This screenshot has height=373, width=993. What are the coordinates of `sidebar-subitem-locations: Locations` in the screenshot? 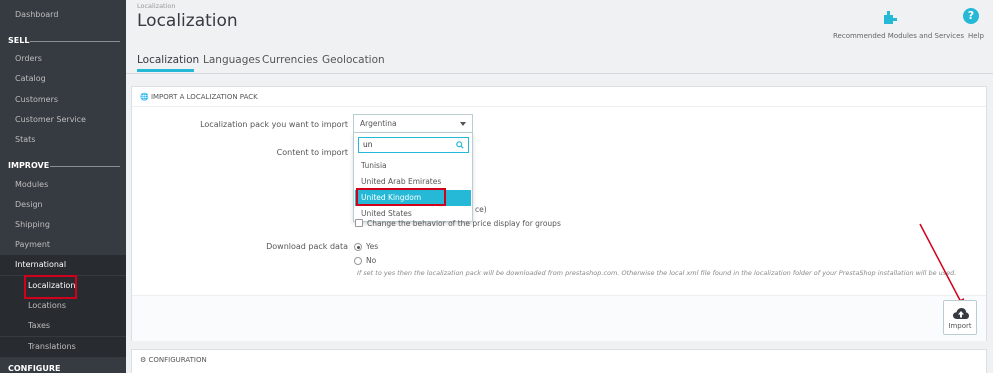 It's located at (63, 306).